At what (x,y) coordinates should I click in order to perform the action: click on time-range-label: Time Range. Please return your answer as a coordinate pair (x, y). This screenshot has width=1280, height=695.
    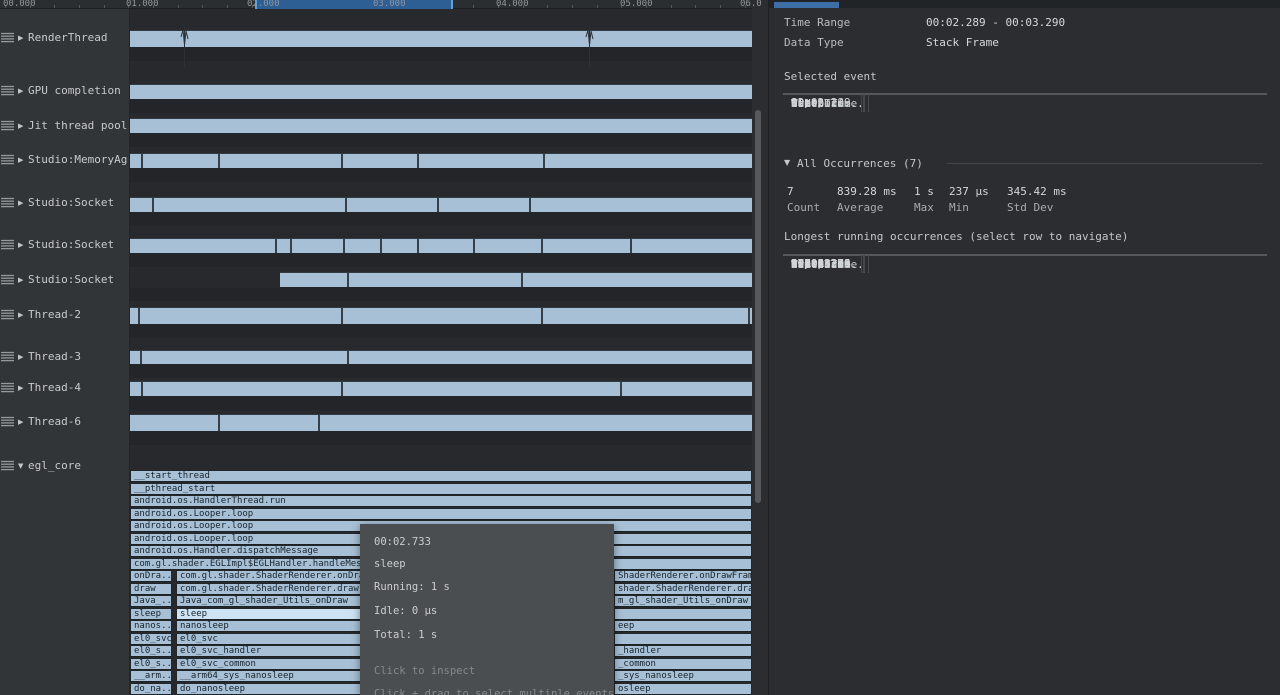
    Looking at the image, I should click on (817, 22).